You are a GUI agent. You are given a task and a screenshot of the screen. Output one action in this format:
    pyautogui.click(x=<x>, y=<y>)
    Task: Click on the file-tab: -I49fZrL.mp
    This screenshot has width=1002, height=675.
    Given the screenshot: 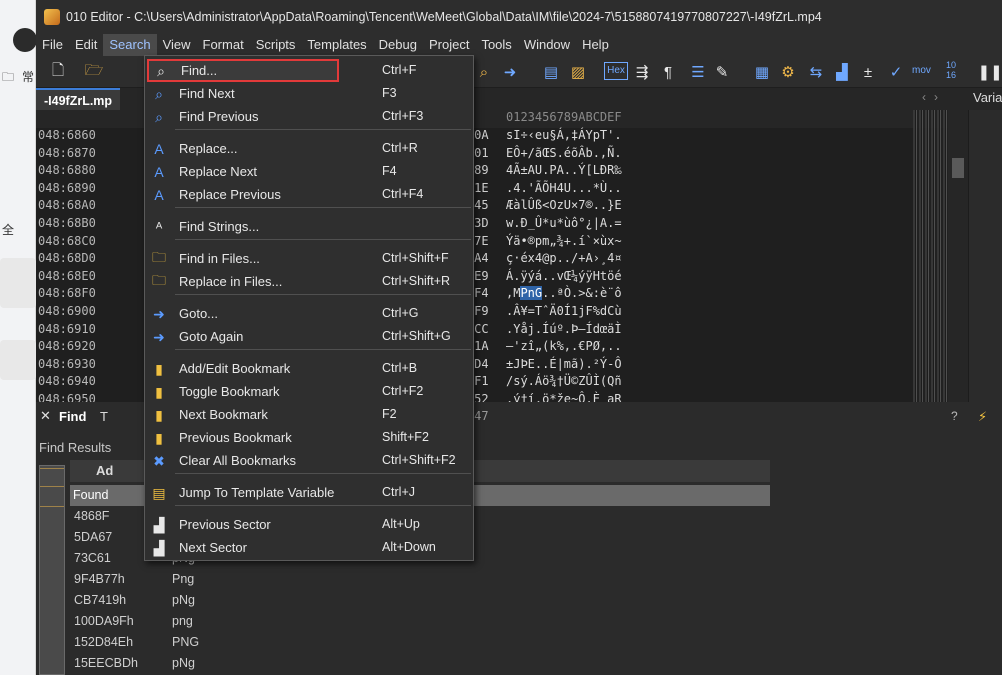 What is the action you would take?
    pyautogui.click(x=78, y=99)
    